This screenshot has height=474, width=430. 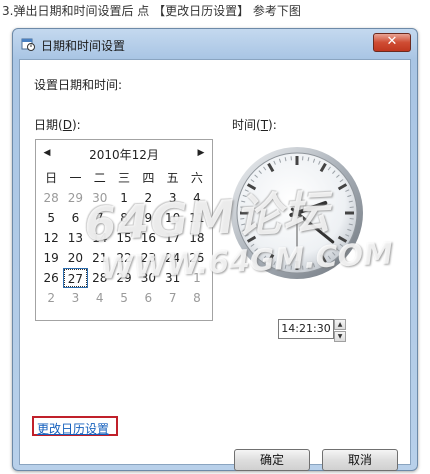 What do you see at coordinates (28, 44) in the screenshot?
I see `calendar-clock-icon` at bounding box center [28, 44].